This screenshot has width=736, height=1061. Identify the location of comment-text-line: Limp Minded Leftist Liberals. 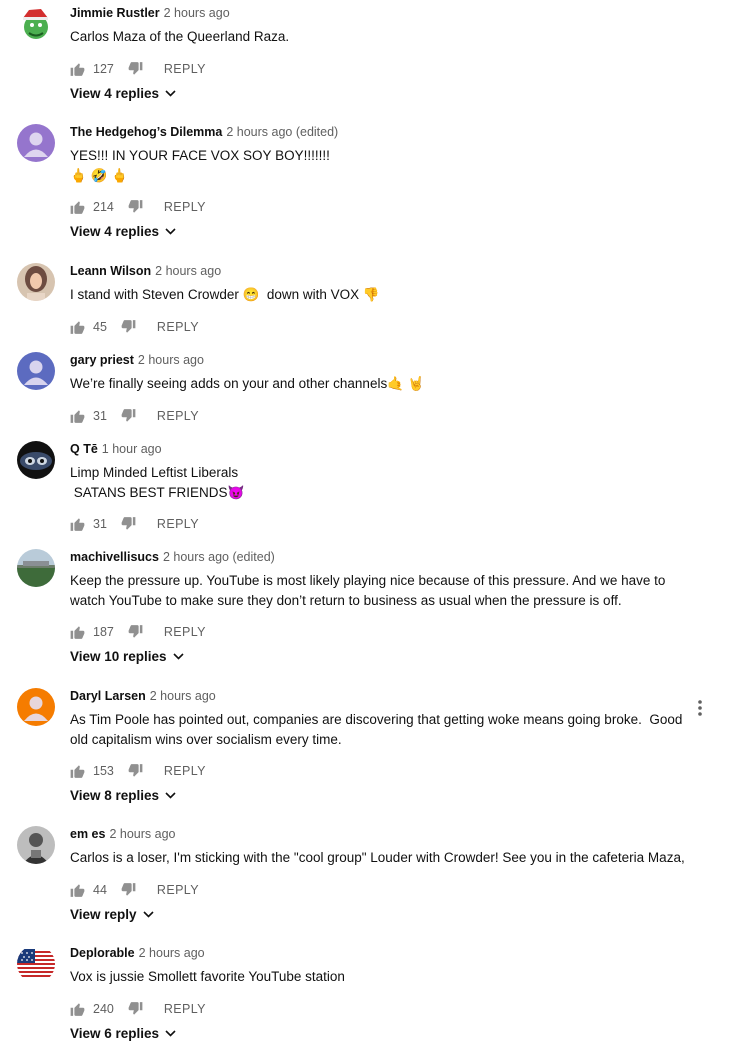
(154, 472).